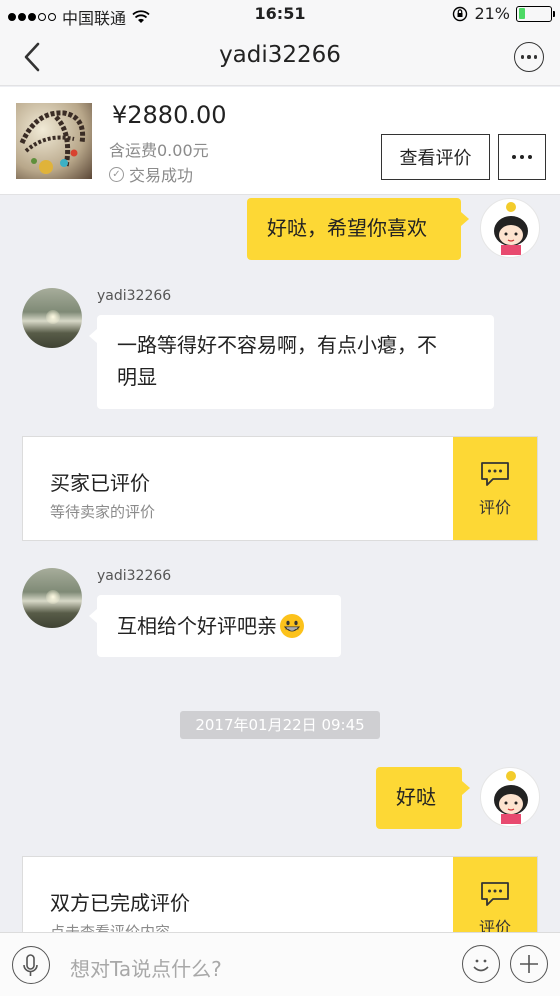 The image size is (560, 996). Describe the element at coordinates (280, 141) in the screenshot. I see `order-summary: ¥2880.00 含运费0.00元 ✓ 交易成功 查看评价` at that location.